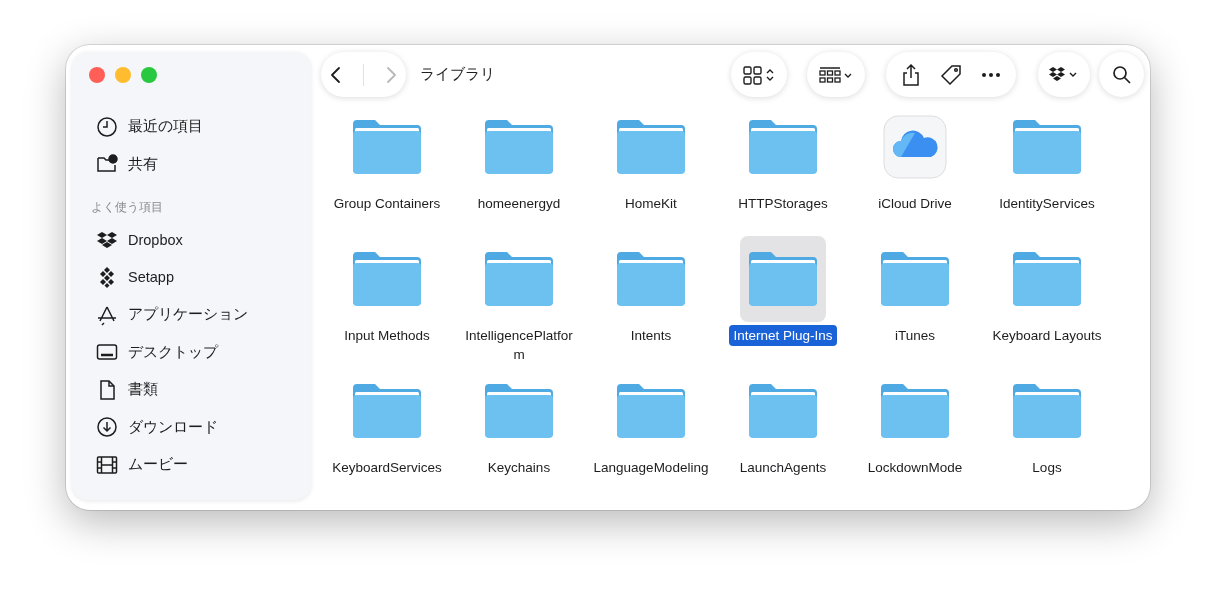  I want to click on sidebar-item: 最近の項目, so click(165, 127).